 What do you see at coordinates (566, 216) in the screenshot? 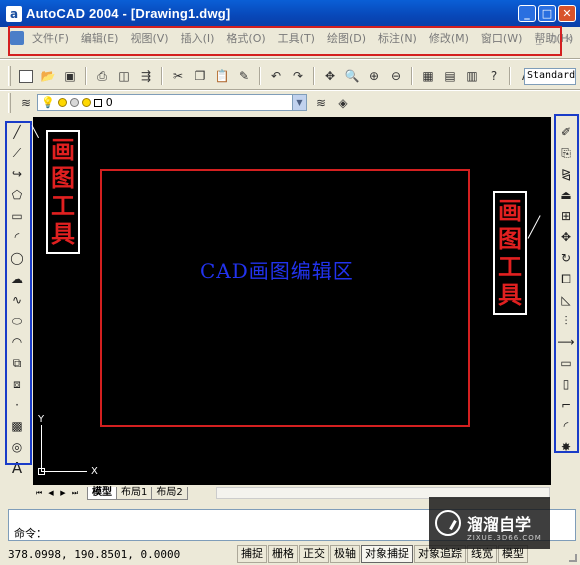
I see `array-icon: ⊞` at bounding box center [566, 216].